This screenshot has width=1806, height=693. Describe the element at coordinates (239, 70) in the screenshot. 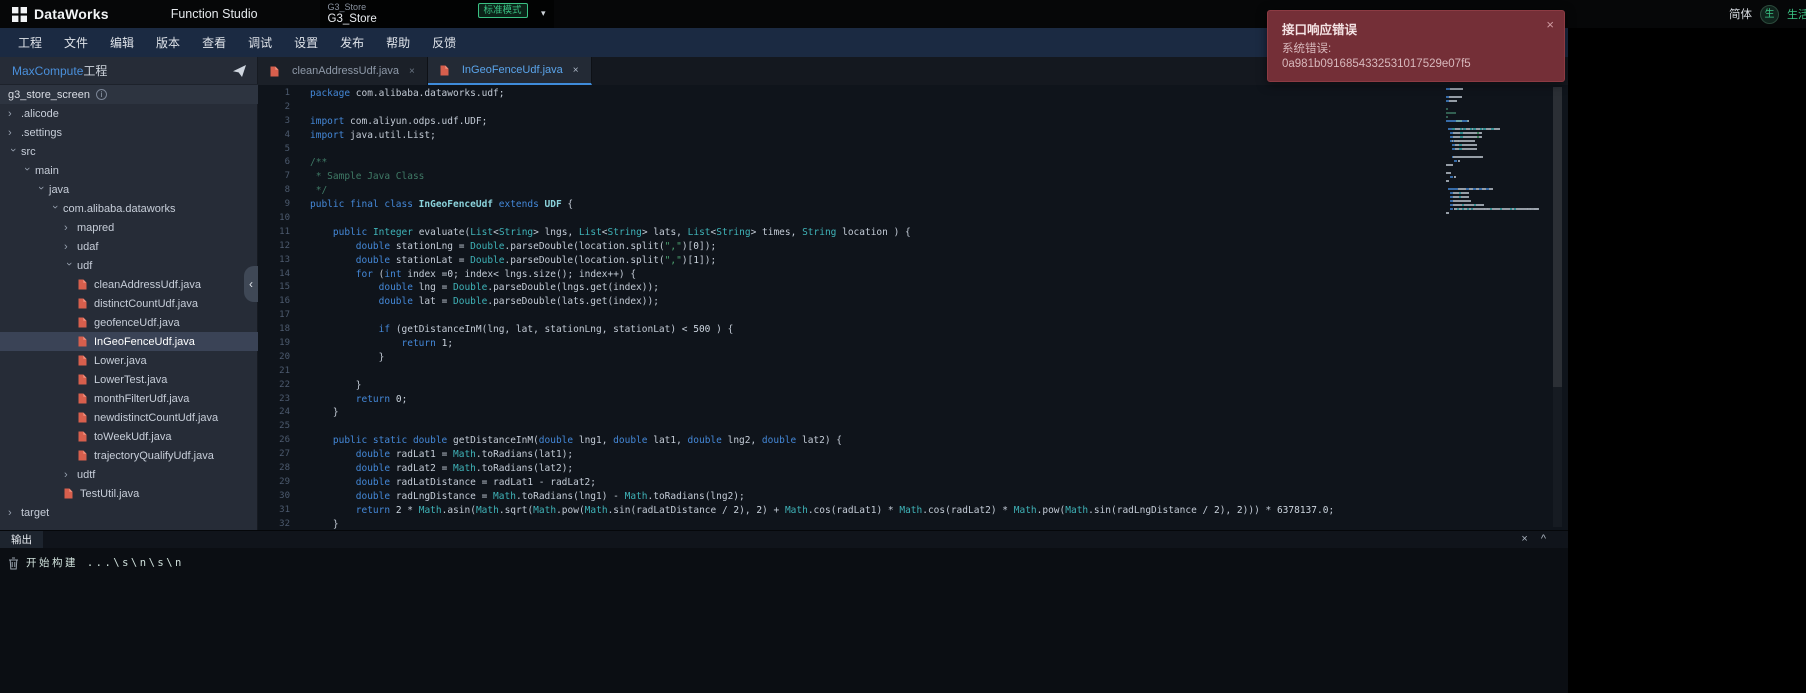

I see `send-icon` at that location.